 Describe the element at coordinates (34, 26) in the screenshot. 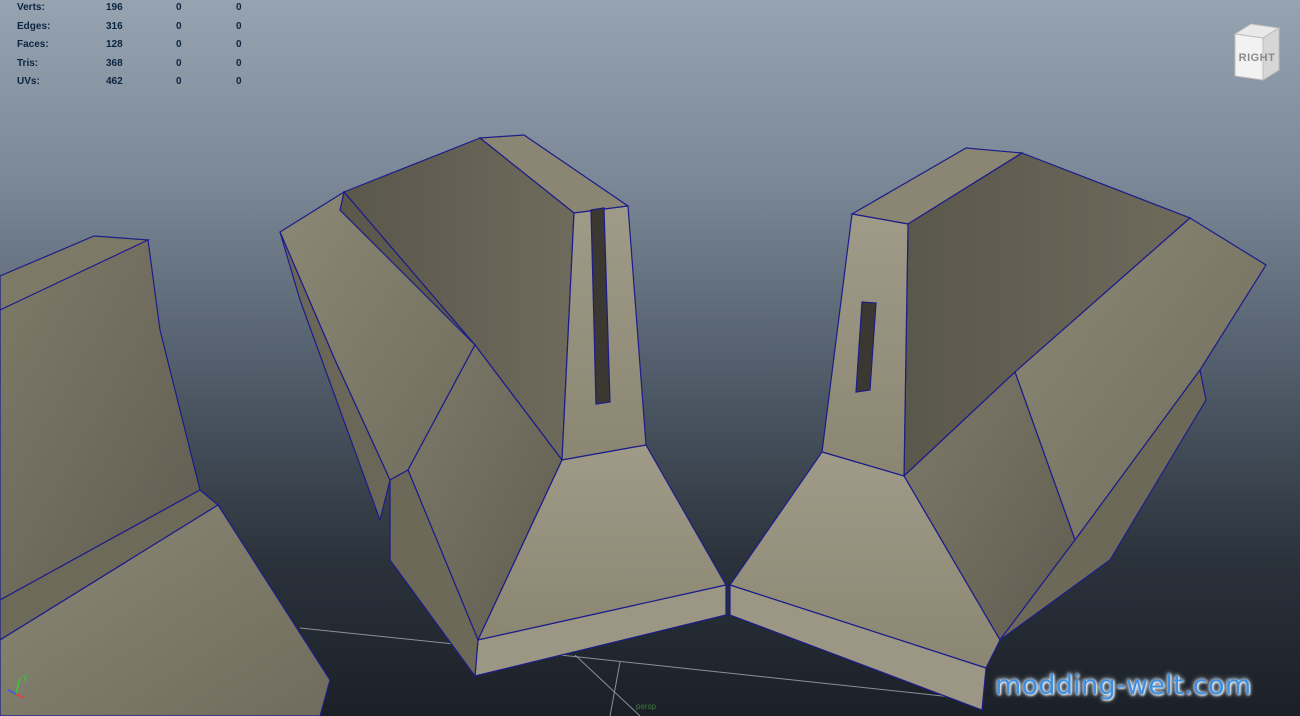

I see `hud-label: Edges:` at that location.